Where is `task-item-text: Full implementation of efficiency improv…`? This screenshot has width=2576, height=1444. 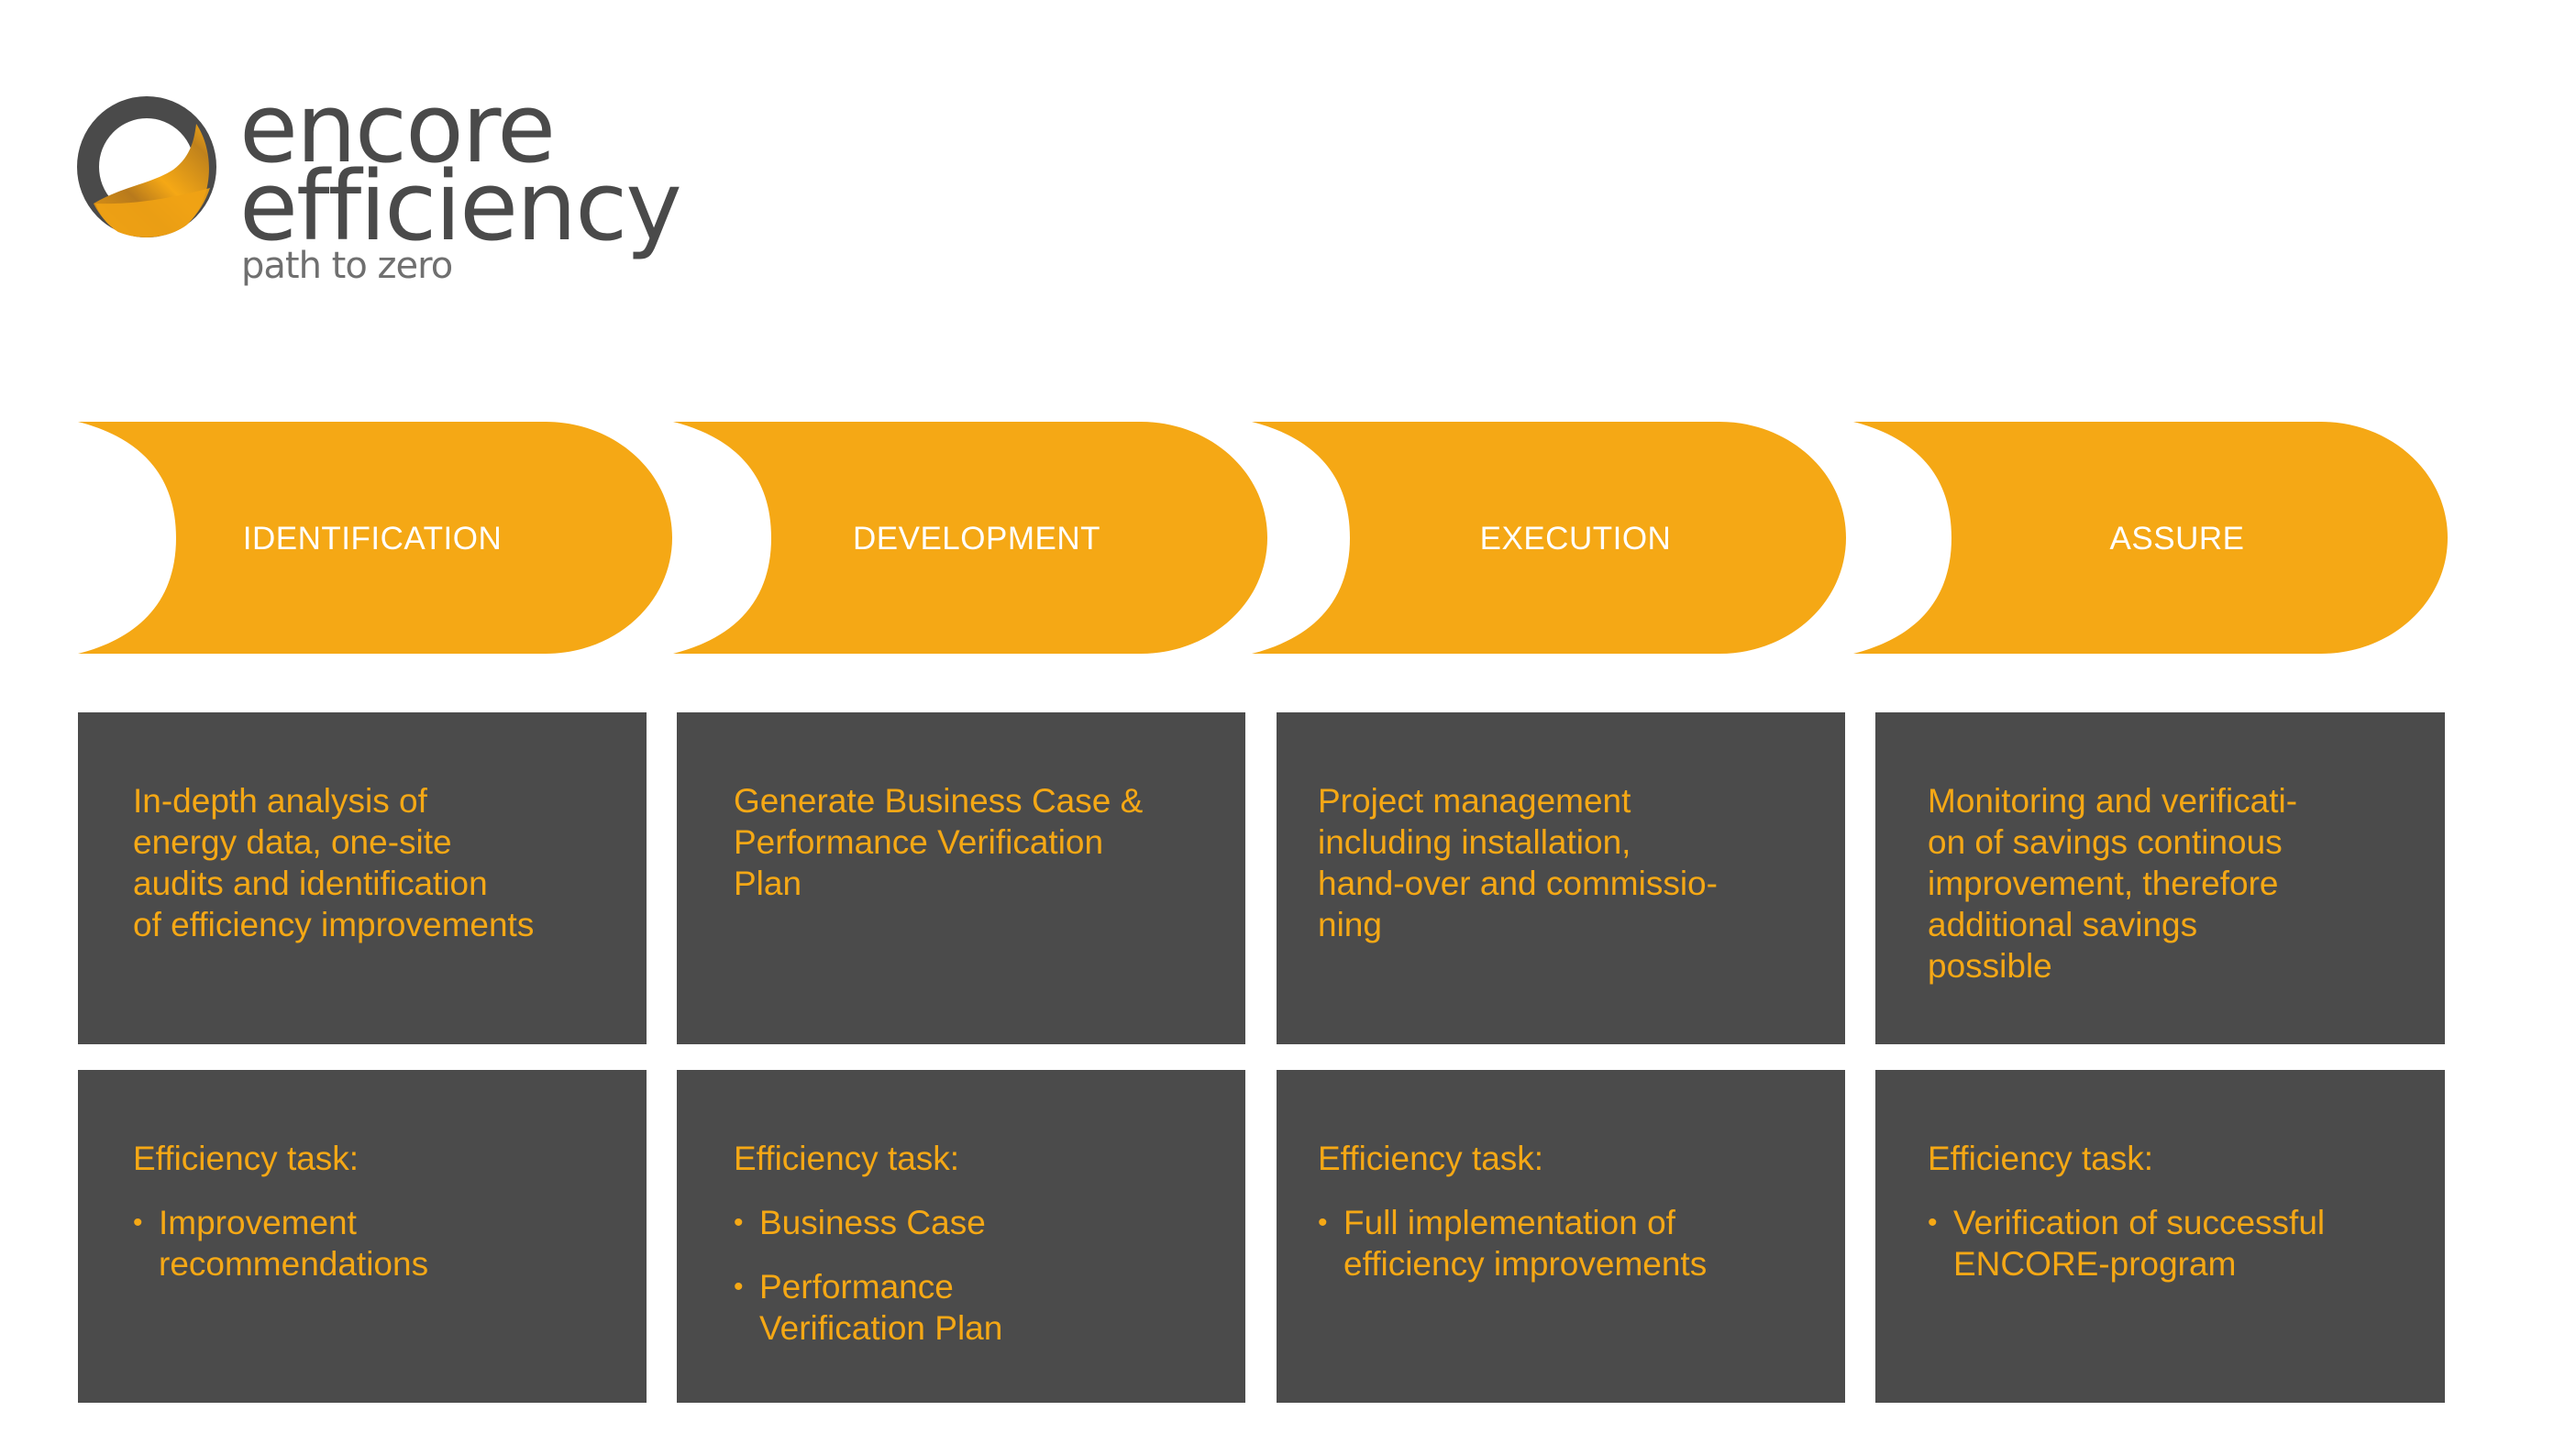
task-item-text: Full implementation of efficiency improv… is located at coordinates (1525, 1243).